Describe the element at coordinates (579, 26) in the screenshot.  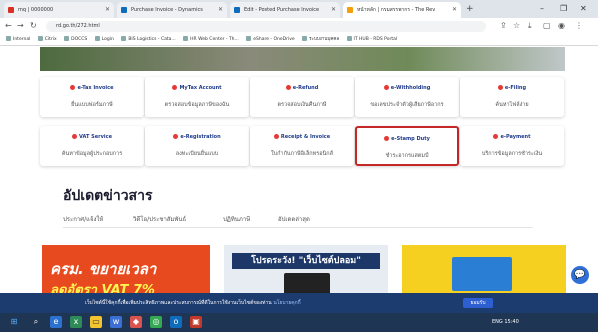
I see `menu-icon: ⋮` at that location.